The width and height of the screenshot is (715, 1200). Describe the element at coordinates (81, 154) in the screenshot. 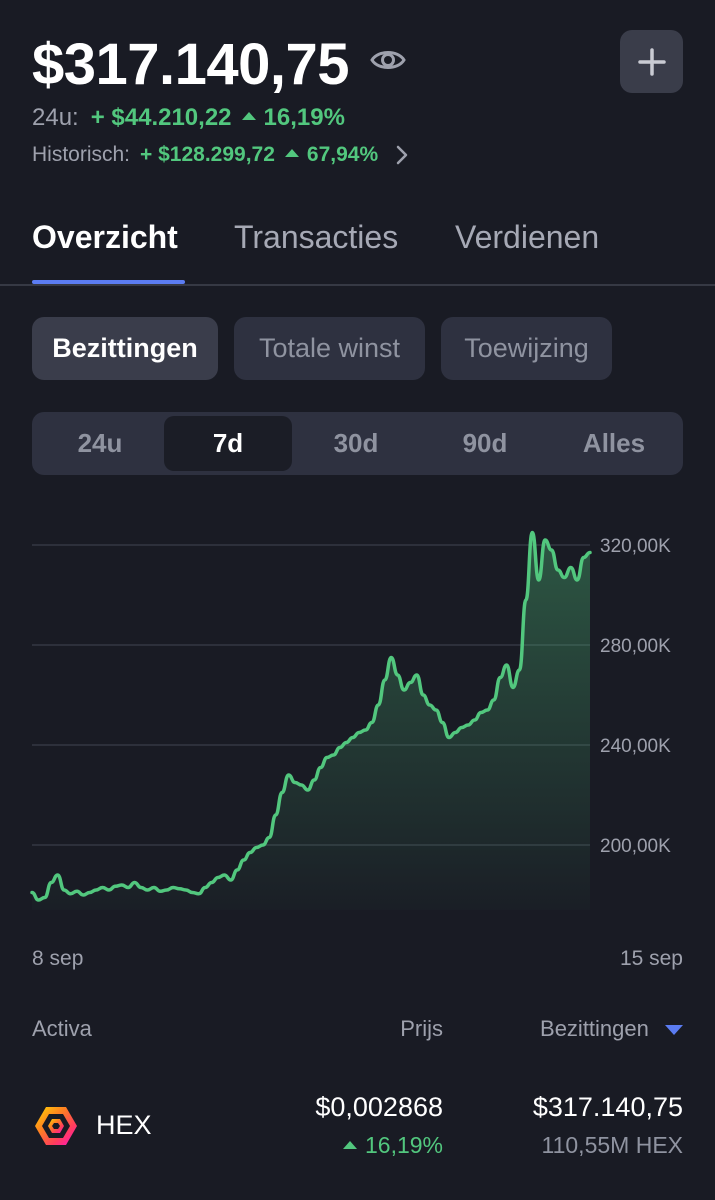

I see `historic-change-label: Historisch:` at that location.